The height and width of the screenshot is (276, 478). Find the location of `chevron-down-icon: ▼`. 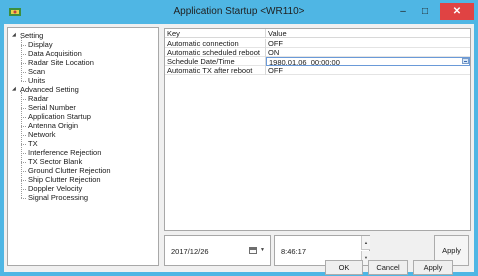

chevron-down-icon: ▼ is located at coordinates (262, 250).